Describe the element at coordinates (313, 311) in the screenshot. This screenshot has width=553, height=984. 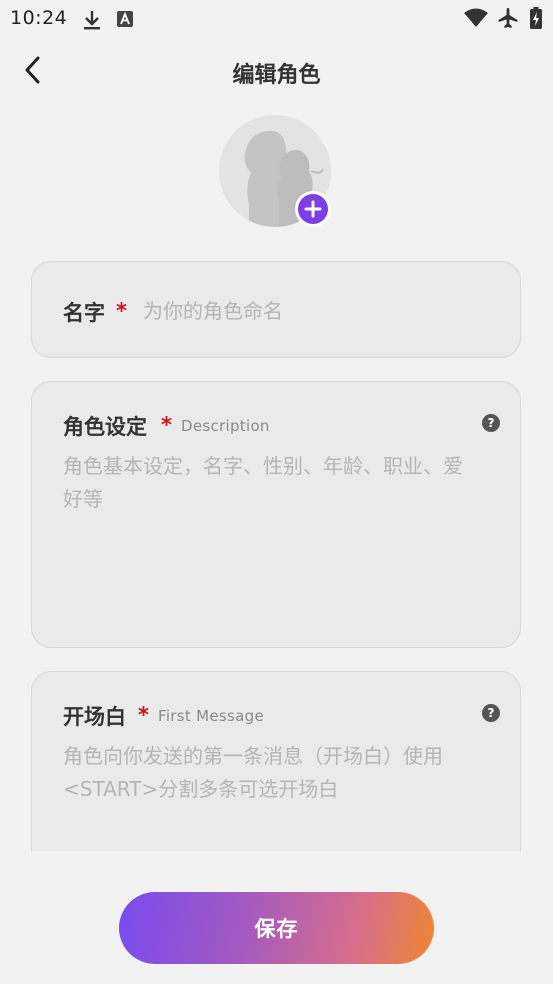
I see `name-input` at that location.